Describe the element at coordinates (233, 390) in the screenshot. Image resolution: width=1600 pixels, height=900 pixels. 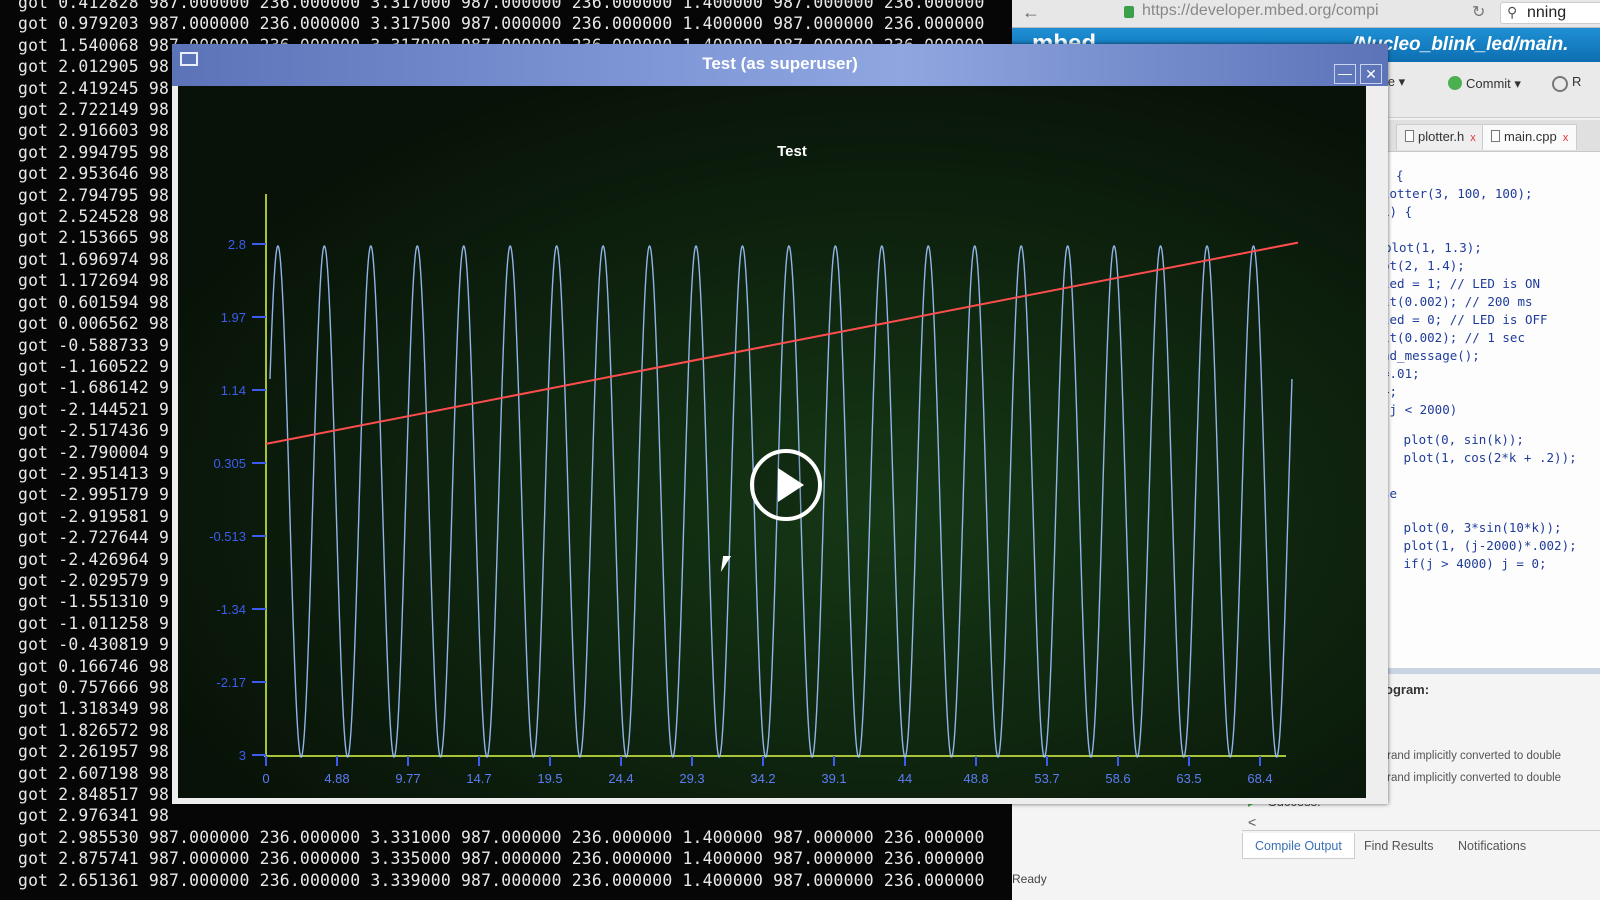
I see `y-tick-label: 1.14` at that location.